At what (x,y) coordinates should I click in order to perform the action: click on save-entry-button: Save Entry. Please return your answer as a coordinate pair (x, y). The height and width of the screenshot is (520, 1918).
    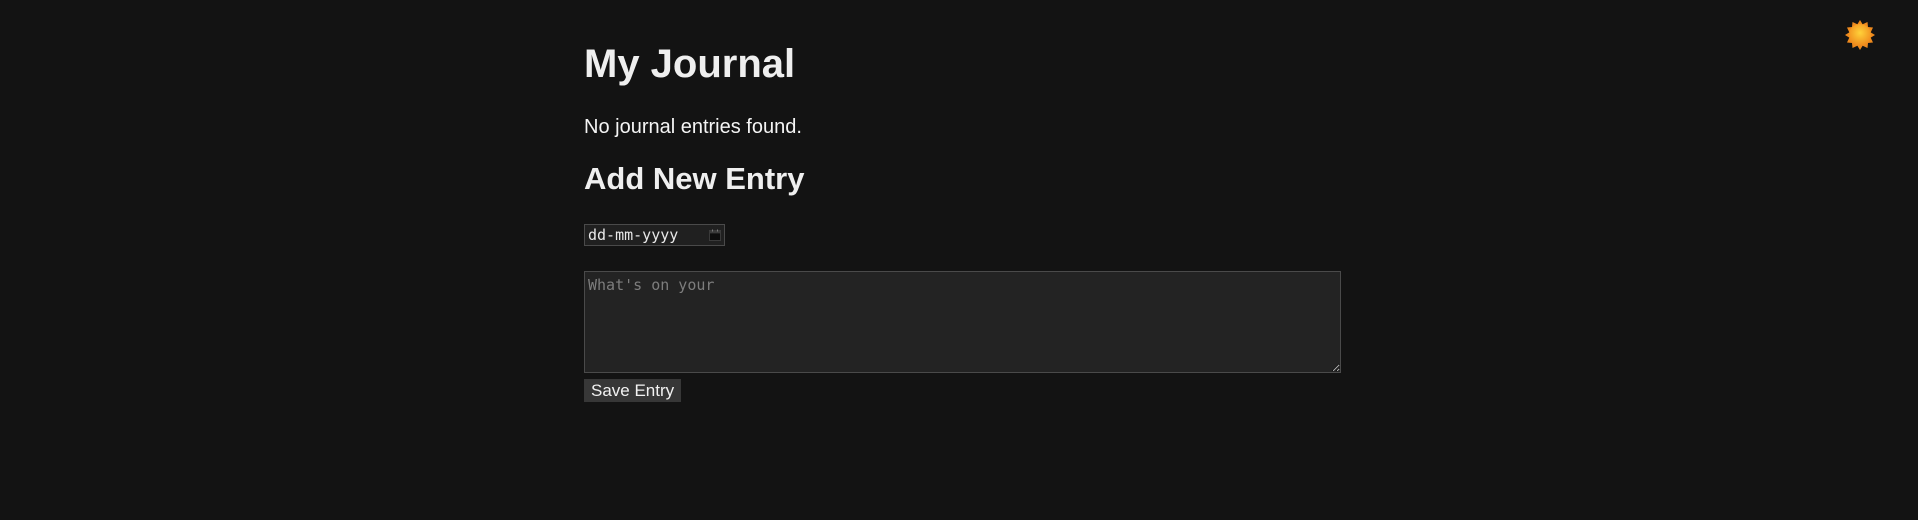
    Looking at the image, I should click on (633, 390).